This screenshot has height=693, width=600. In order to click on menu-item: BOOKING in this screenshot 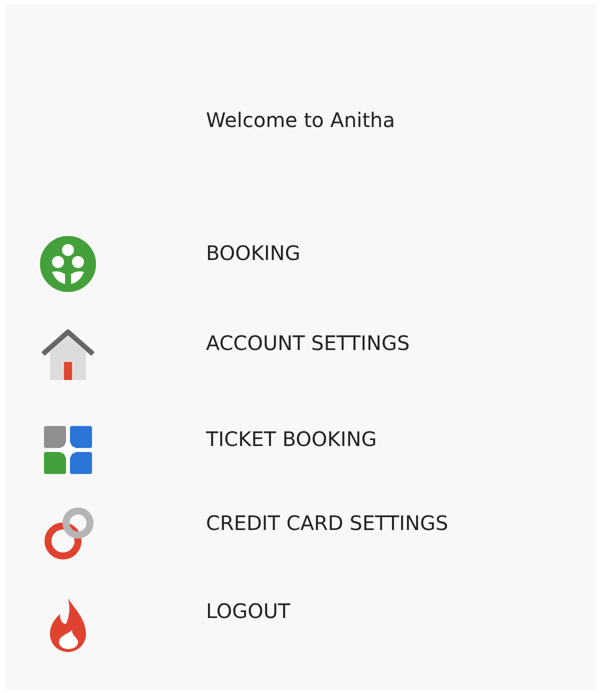, I will do `click(253, 253)`.